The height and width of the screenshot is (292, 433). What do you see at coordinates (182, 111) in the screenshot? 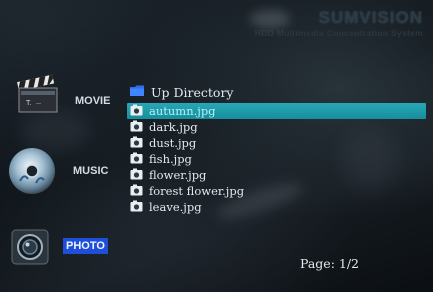
I see `file-name: autumn.jpg` at bounding box center [182, 111].